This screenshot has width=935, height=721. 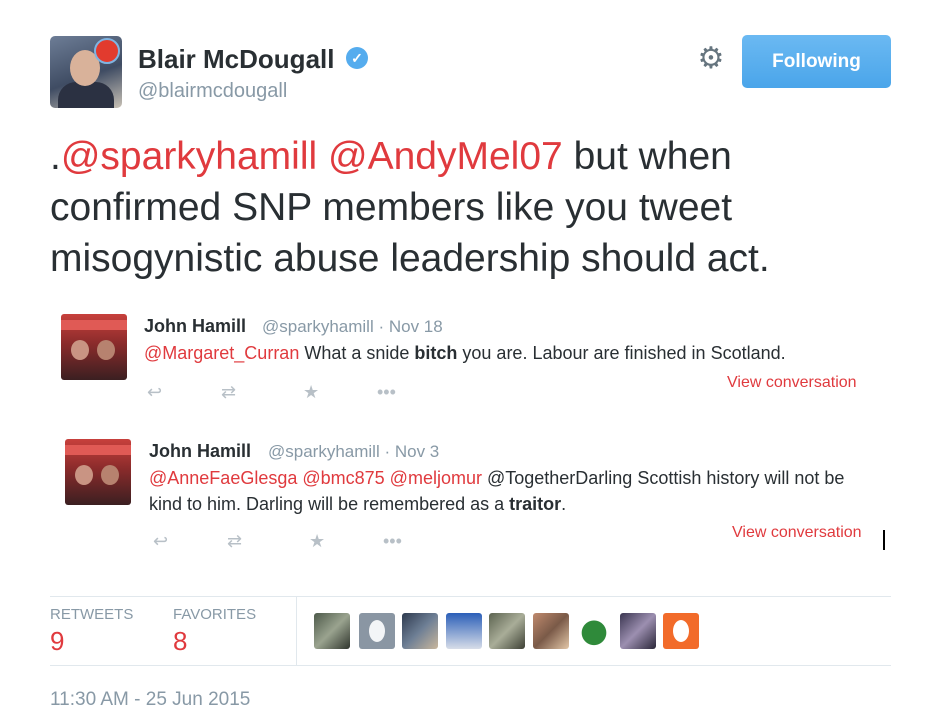 I want to click on embedded-meta: @sparkyhamill · Nov 3, so click(x=354, y=451).